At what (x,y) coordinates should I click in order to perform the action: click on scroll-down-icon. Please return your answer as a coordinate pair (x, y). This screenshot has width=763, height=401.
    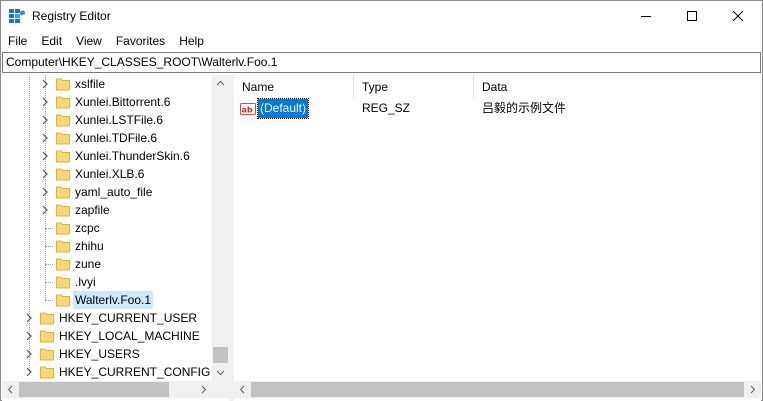
    Looking at the image, I should click on (220, 372).